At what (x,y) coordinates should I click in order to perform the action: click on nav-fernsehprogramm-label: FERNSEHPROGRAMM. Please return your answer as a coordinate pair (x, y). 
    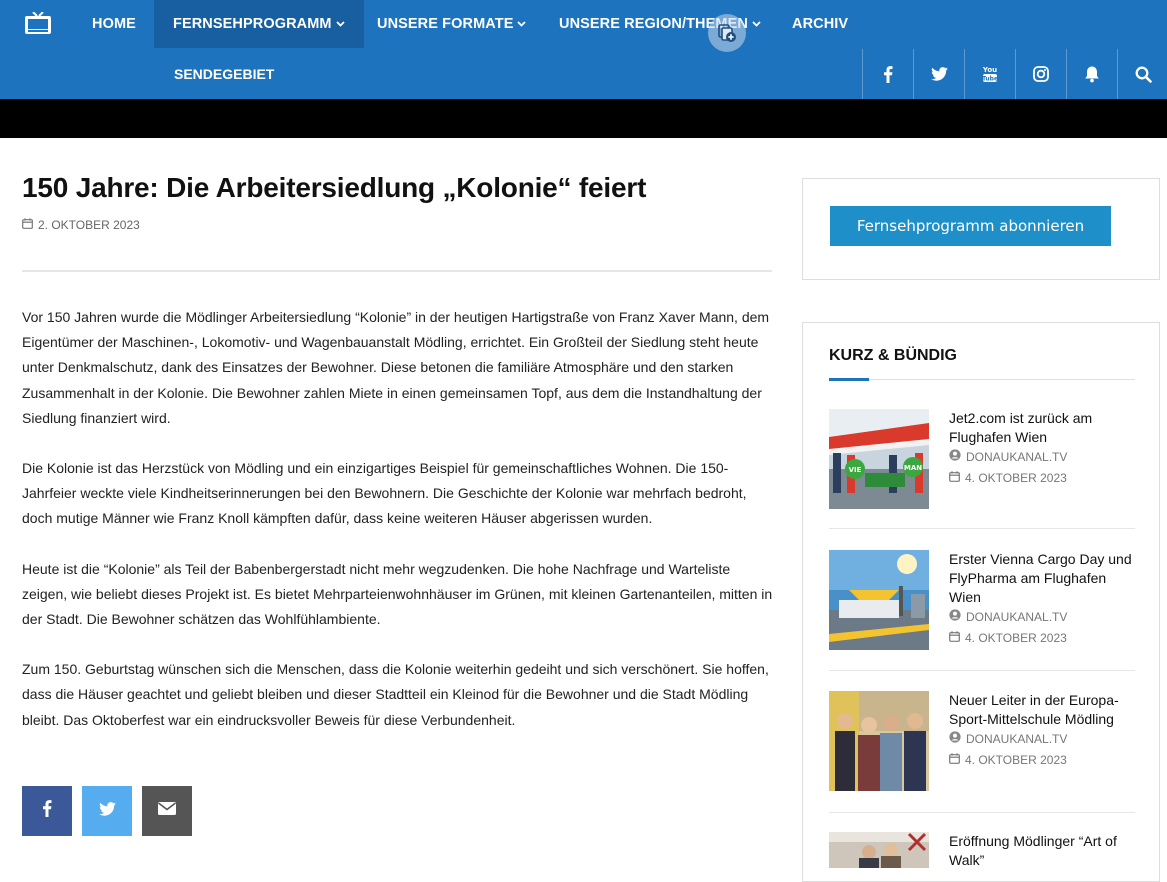
    Looking at the image, I should click on (252, 24).